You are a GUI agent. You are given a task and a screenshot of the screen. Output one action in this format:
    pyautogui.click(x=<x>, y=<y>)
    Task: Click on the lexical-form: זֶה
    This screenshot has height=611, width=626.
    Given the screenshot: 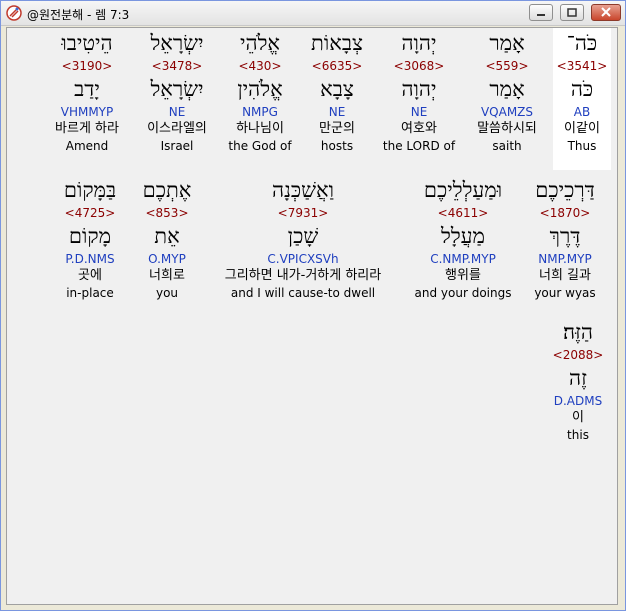 What is the action you would take?
    pyautogui.click(x=578, y=378)
    